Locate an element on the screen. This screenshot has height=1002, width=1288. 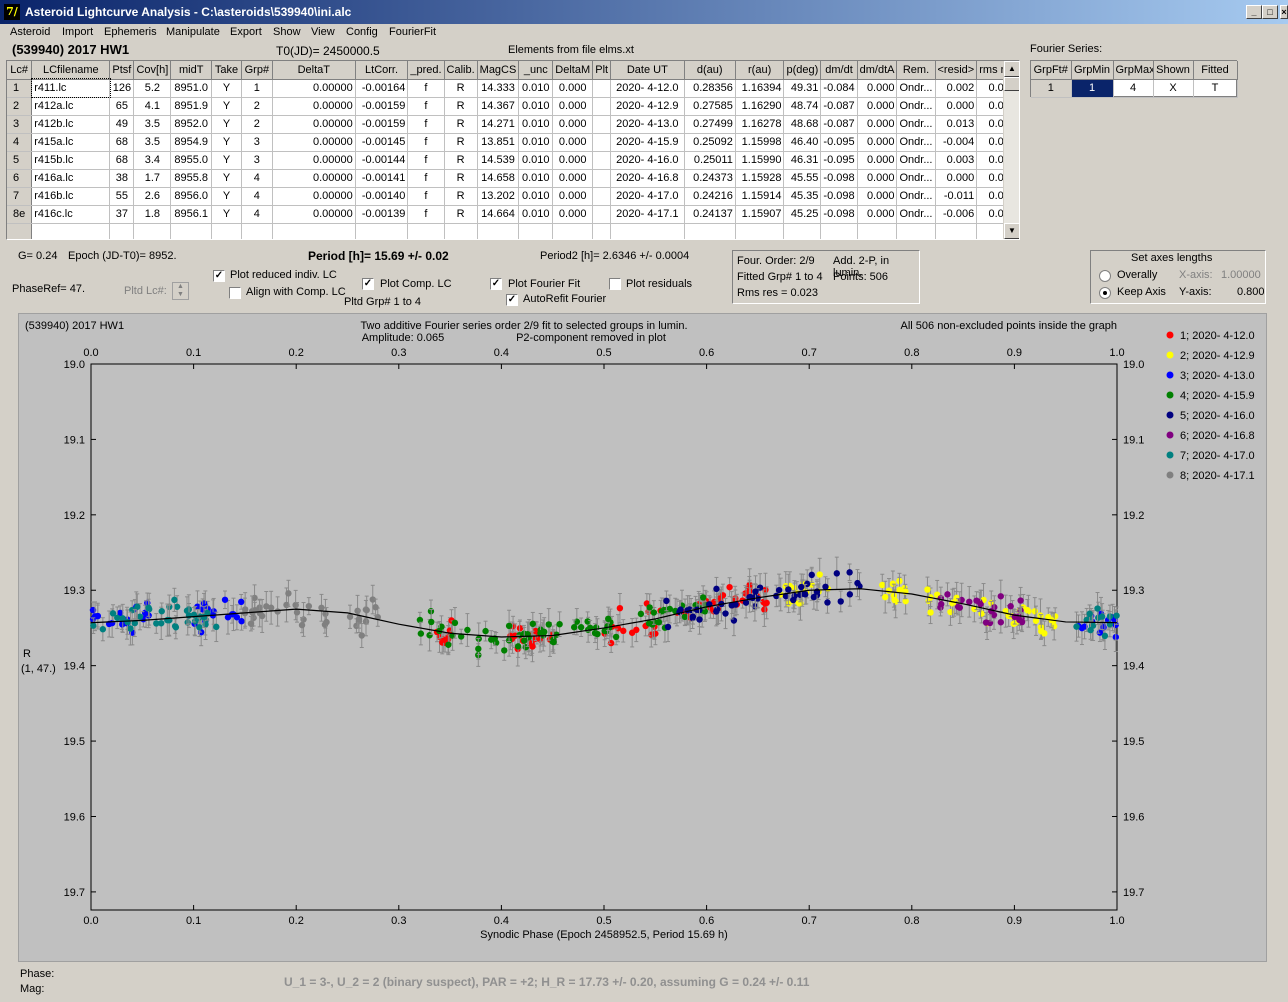
table-cell: -0.00164 is located at coordinates (382, 88).